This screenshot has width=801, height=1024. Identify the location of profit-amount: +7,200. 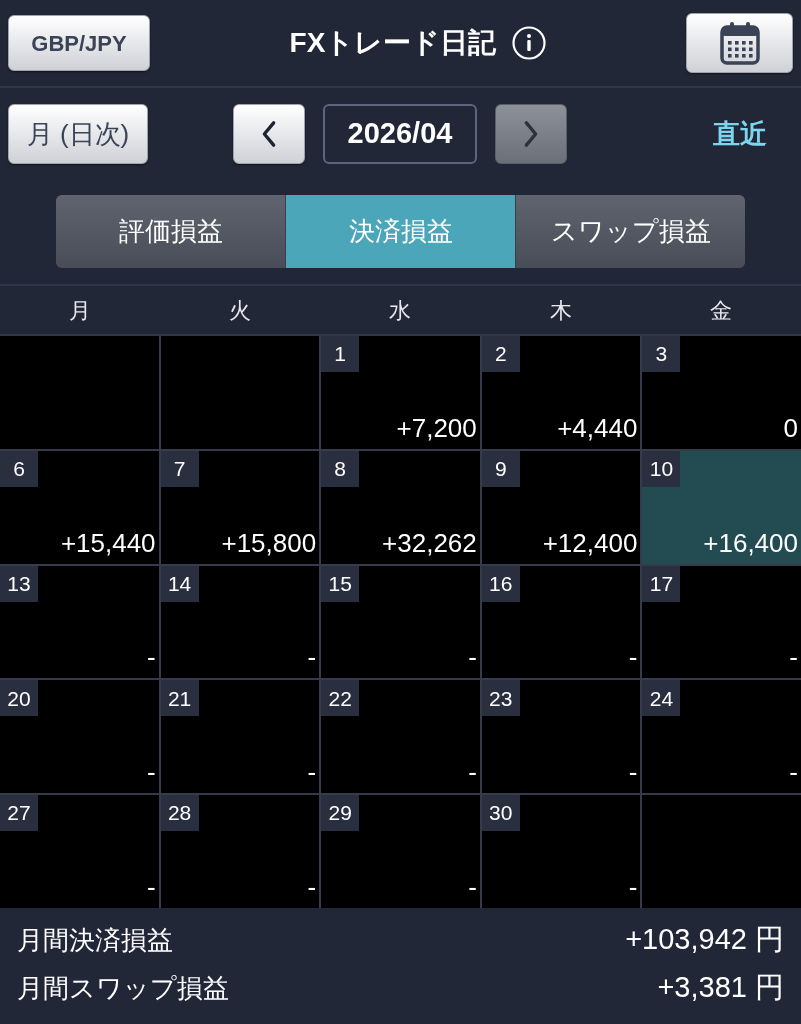
(437, 428).